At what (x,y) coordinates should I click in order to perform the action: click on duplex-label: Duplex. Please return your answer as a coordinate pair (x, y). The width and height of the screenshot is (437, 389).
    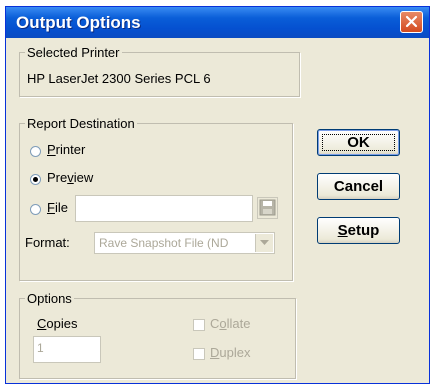
    Looking at the image, I should click on (230, 352).